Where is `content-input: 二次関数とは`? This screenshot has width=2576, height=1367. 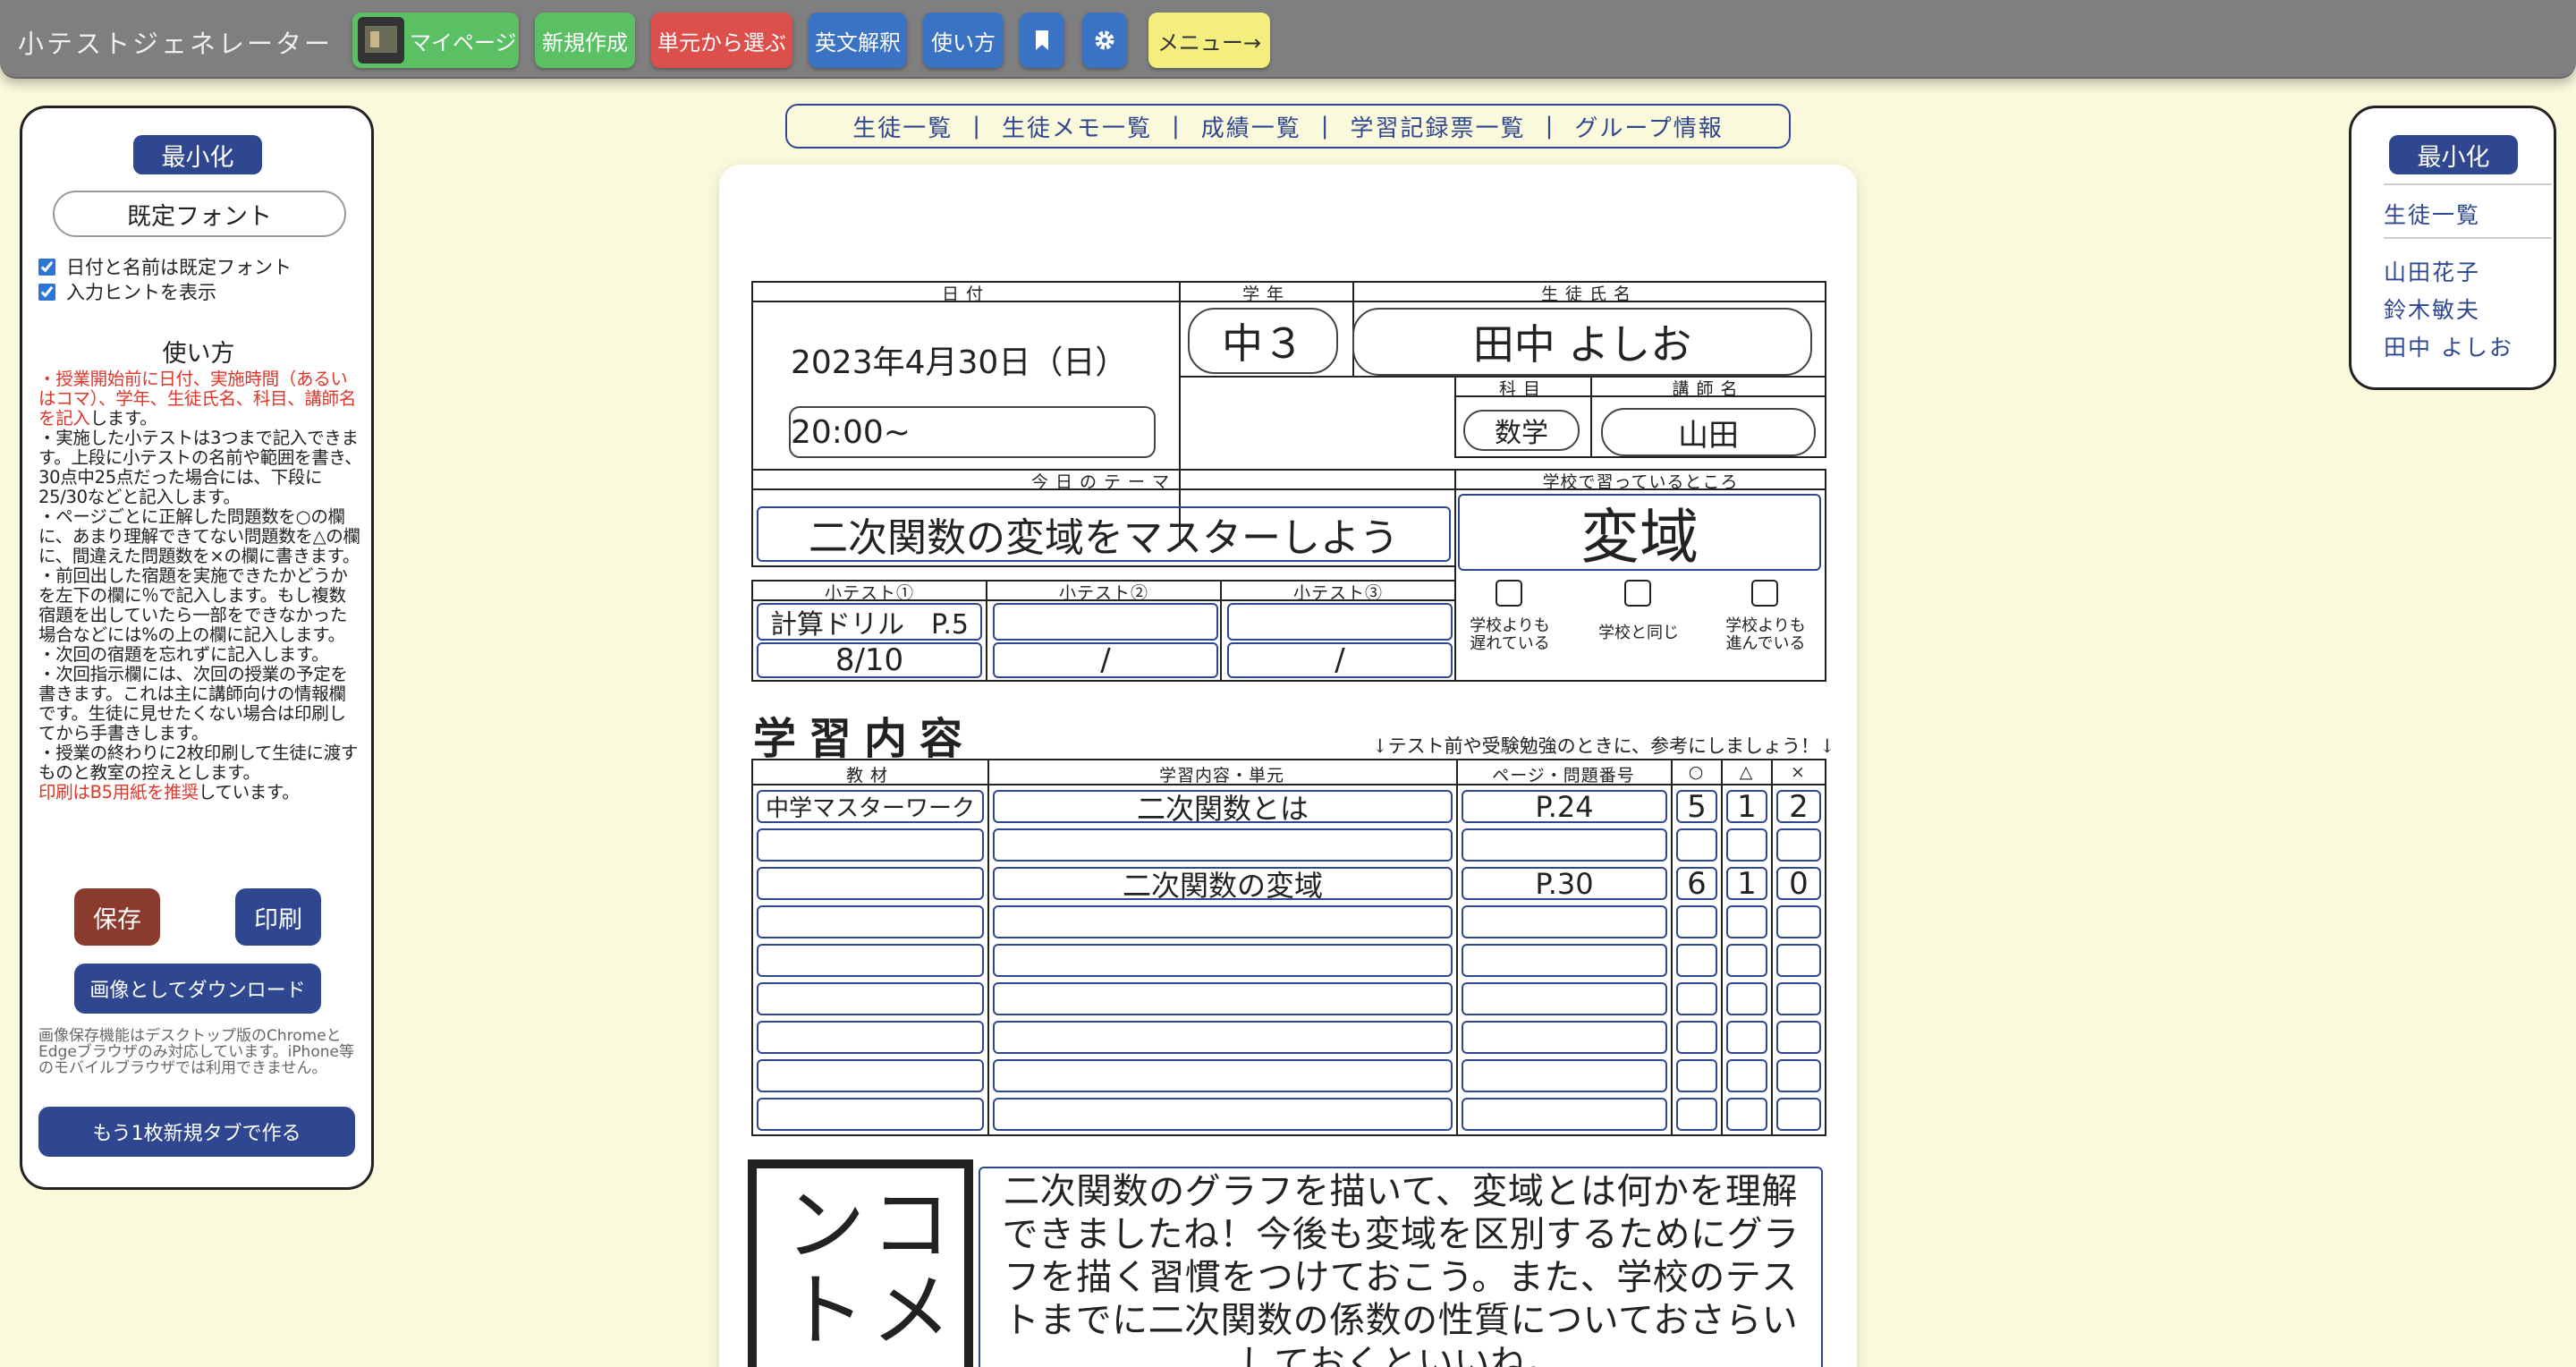
content-input: 二次関数とは is located at coordinates (1223, 808).